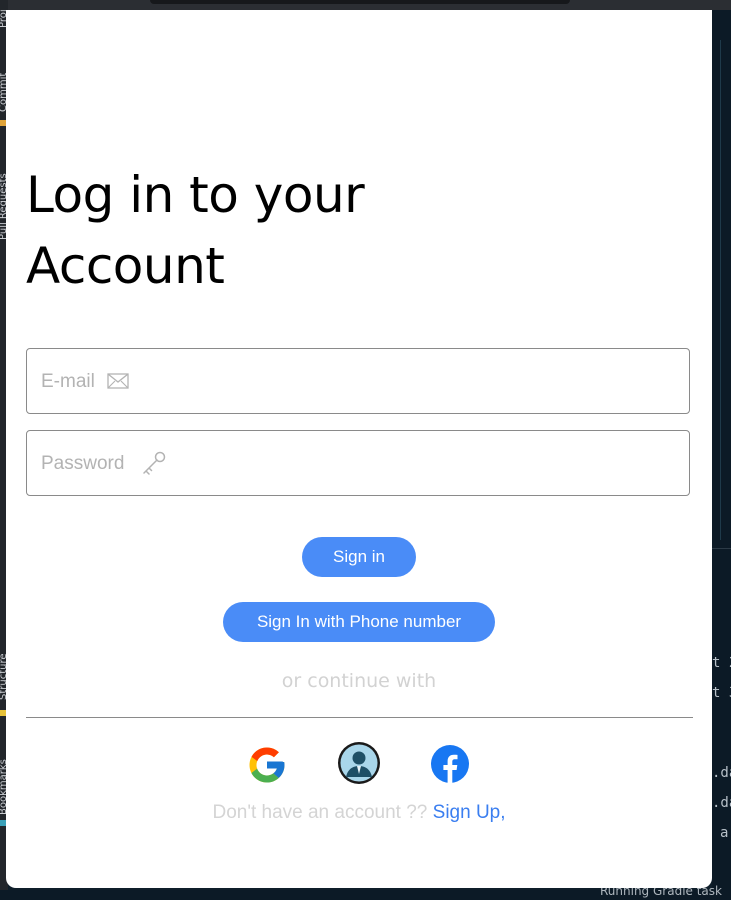 The image size is (731, 900). Describe the element at coordinates (359, 557) in the screenshot. I see `sign-in-button: Sign in` at that location.